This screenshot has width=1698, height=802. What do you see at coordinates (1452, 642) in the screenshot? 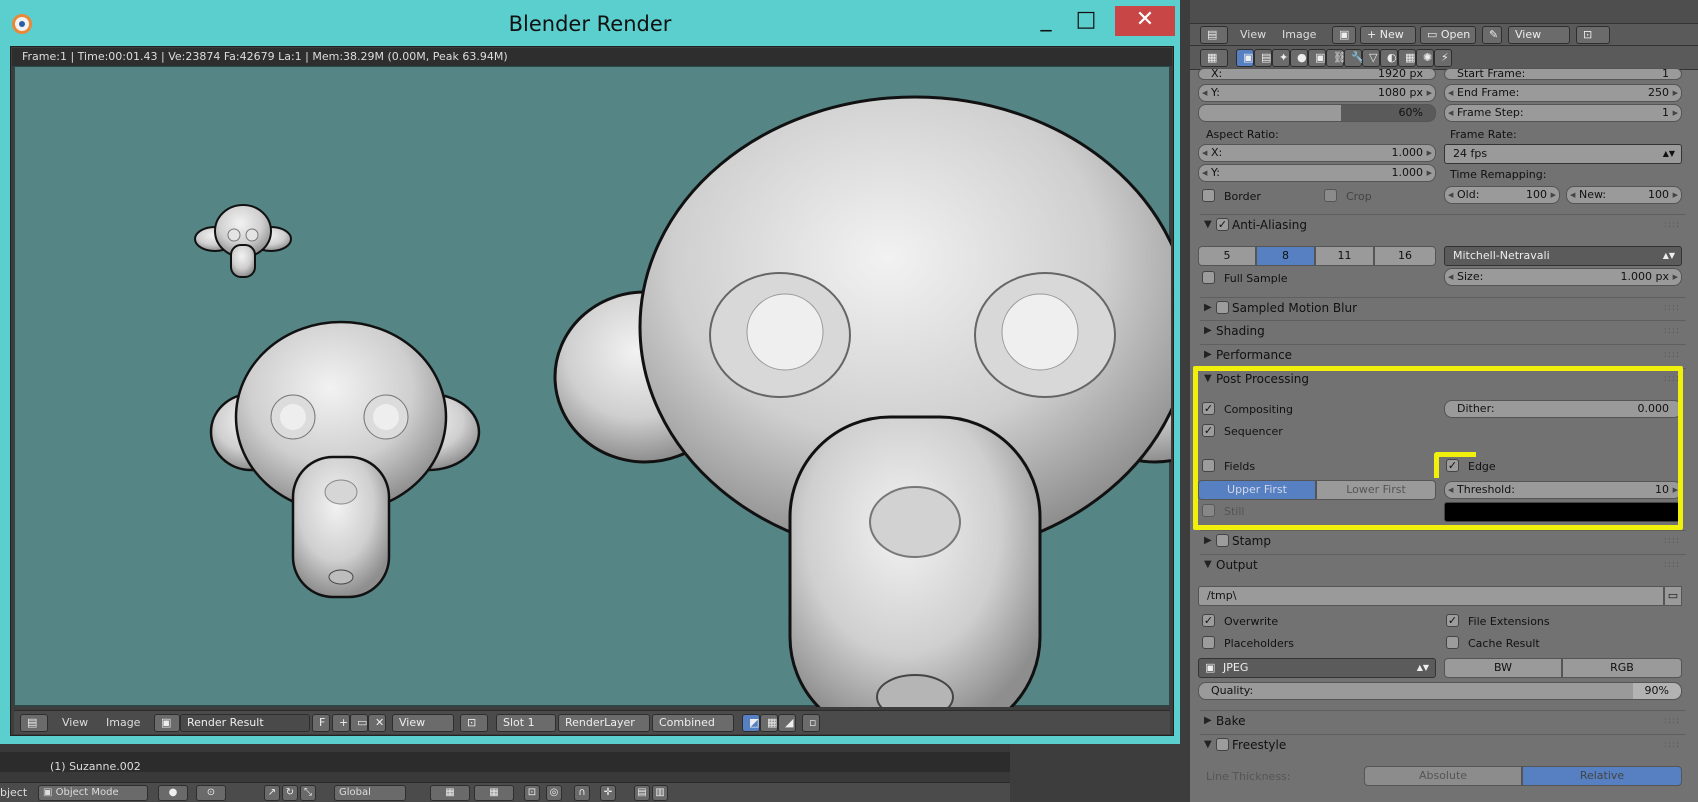
I see `cache-result-checkbox` at bounding box center [1452, 642].